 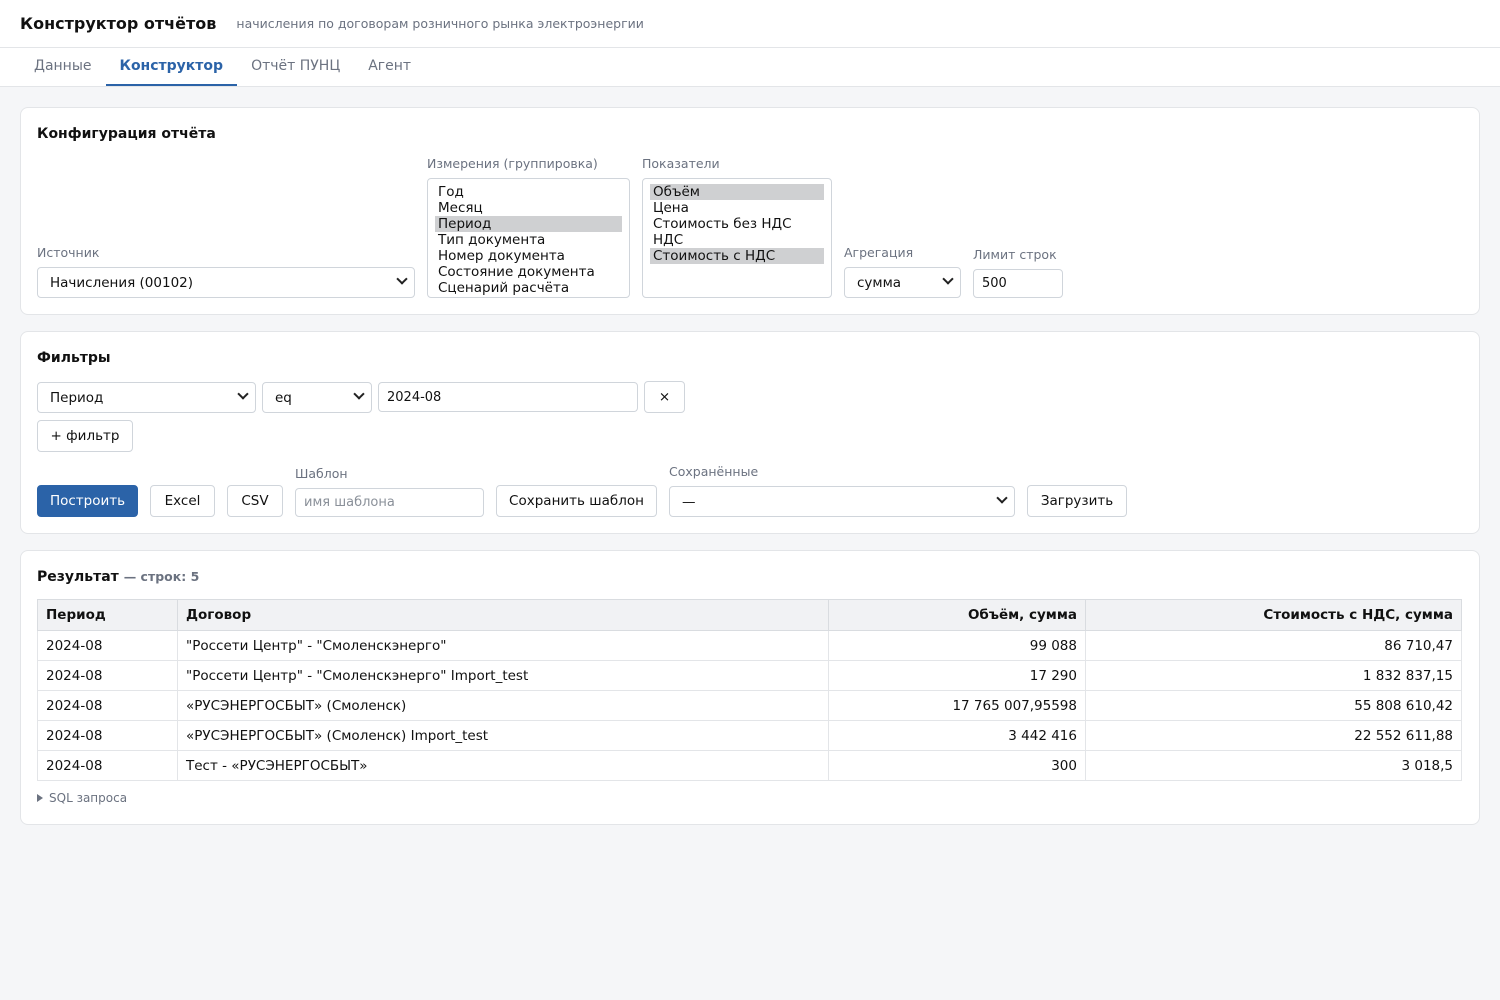 I want to click on column-header: Период, so click(x=107, y=615).